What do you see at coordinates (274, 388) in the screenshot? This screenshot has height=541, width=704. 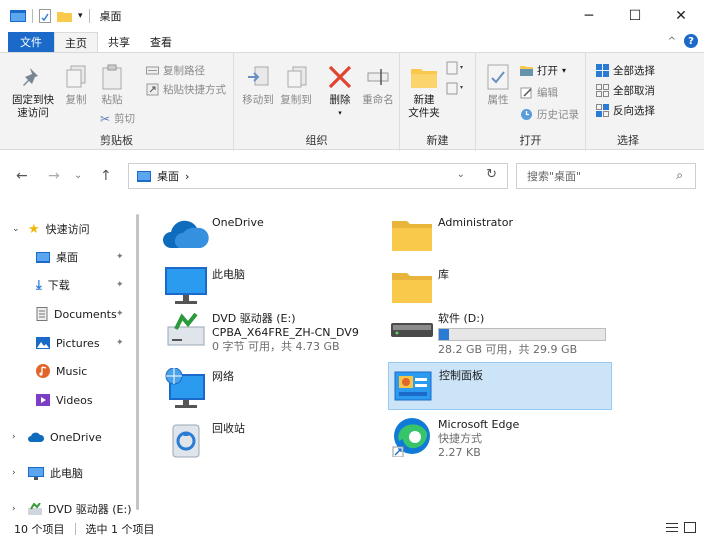 I see `item-network: 网络` at bounding box center [274, 388].